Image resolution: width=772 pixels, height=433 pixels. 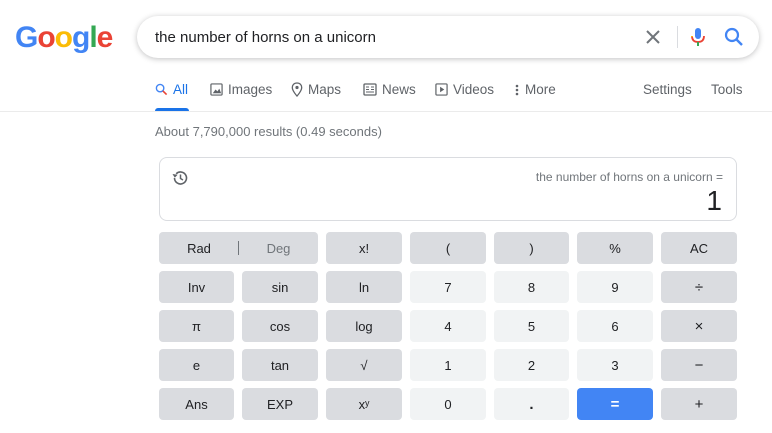 I want to click on map-pin-icon, so click(x=297, y=89).